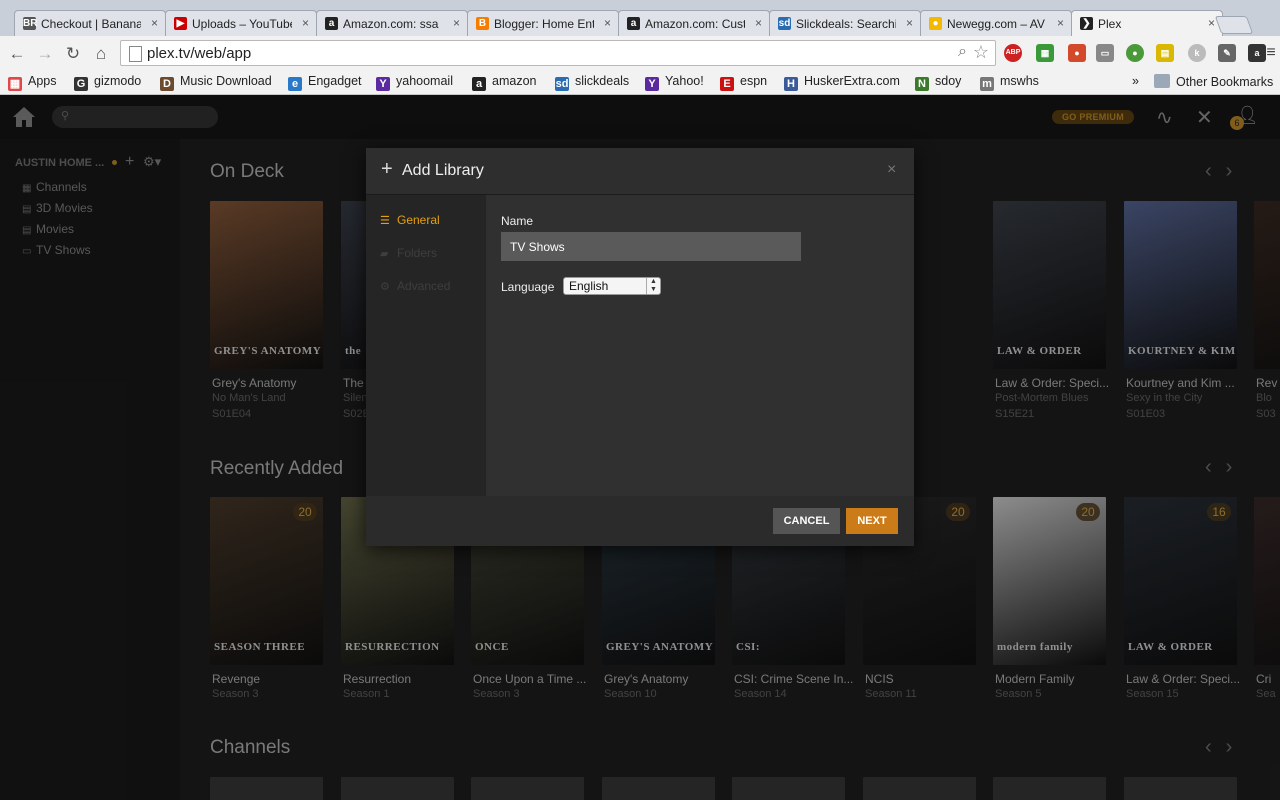 This screenshot has height=800, width=1280. I want to click on bookmark-label: gizmodo, so click(118, 81).